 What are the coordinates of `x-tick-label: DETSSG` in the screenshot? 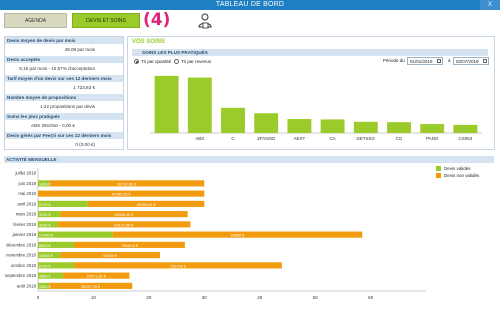 It's located at (366, 138).